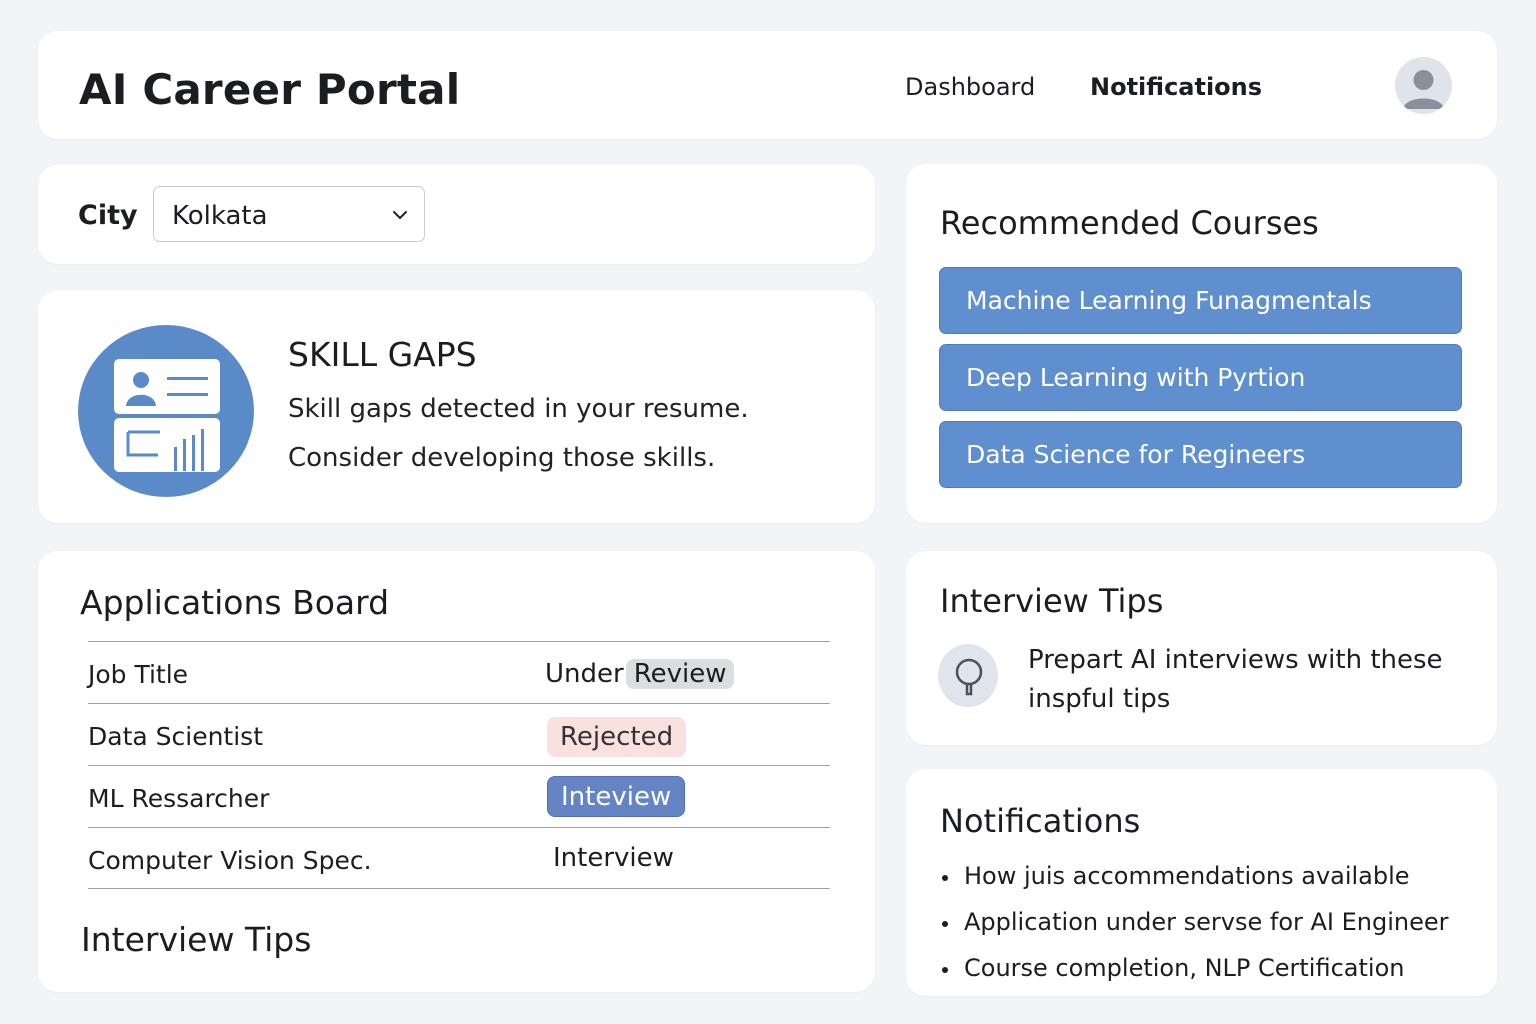  What do you see at coordinates (459, 672) in the screenshot?
I see `table-header-row: Job Title Under Review` at bounding box center [459, 672].